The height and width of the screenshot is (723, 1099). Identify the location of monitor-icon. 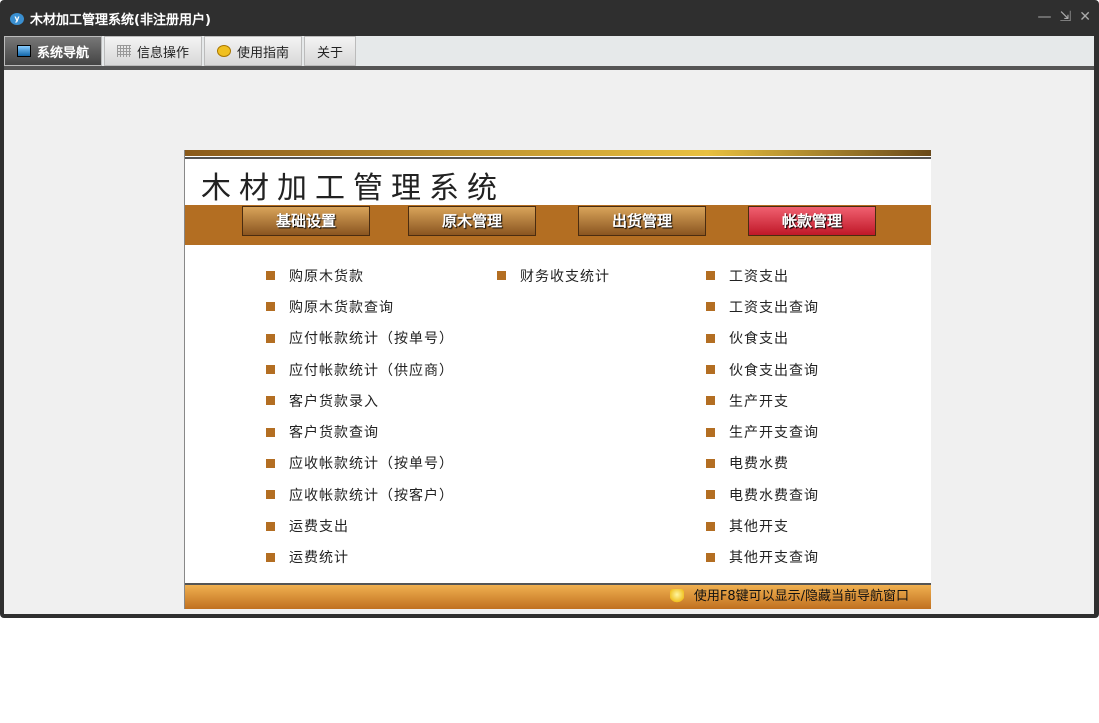
(24, 51).